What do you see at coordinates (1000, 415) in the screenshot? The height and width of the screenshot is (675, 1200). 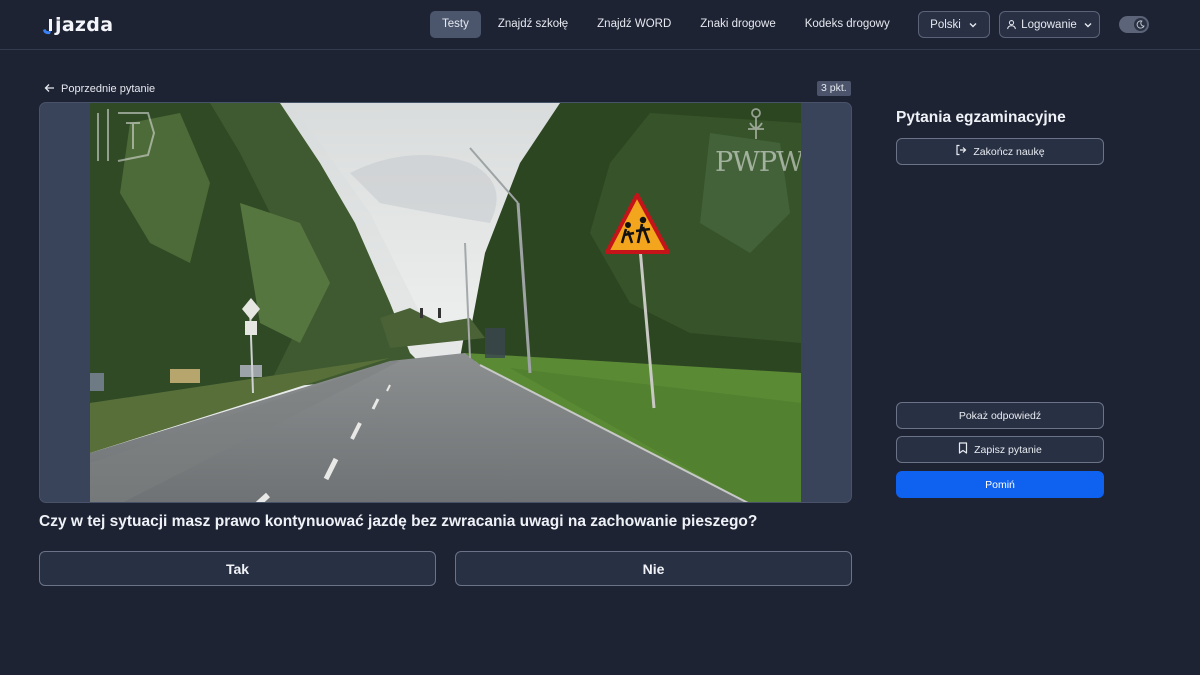 I see `show-answer-button: Pokaż odpowiedź` at bounding box center [1000, 415].